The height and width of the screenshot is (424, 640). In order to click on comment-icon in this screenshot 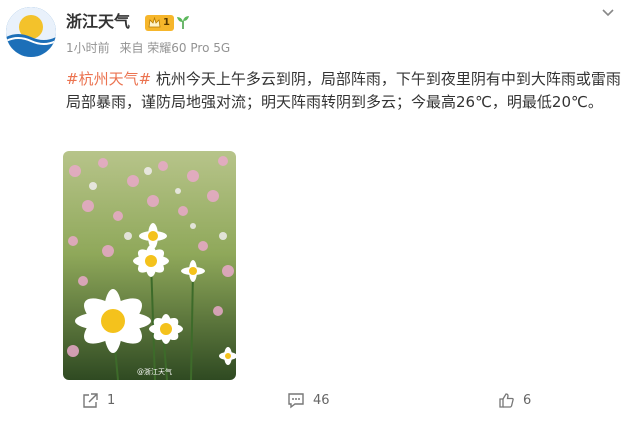, I will do `click(296, 400)`.